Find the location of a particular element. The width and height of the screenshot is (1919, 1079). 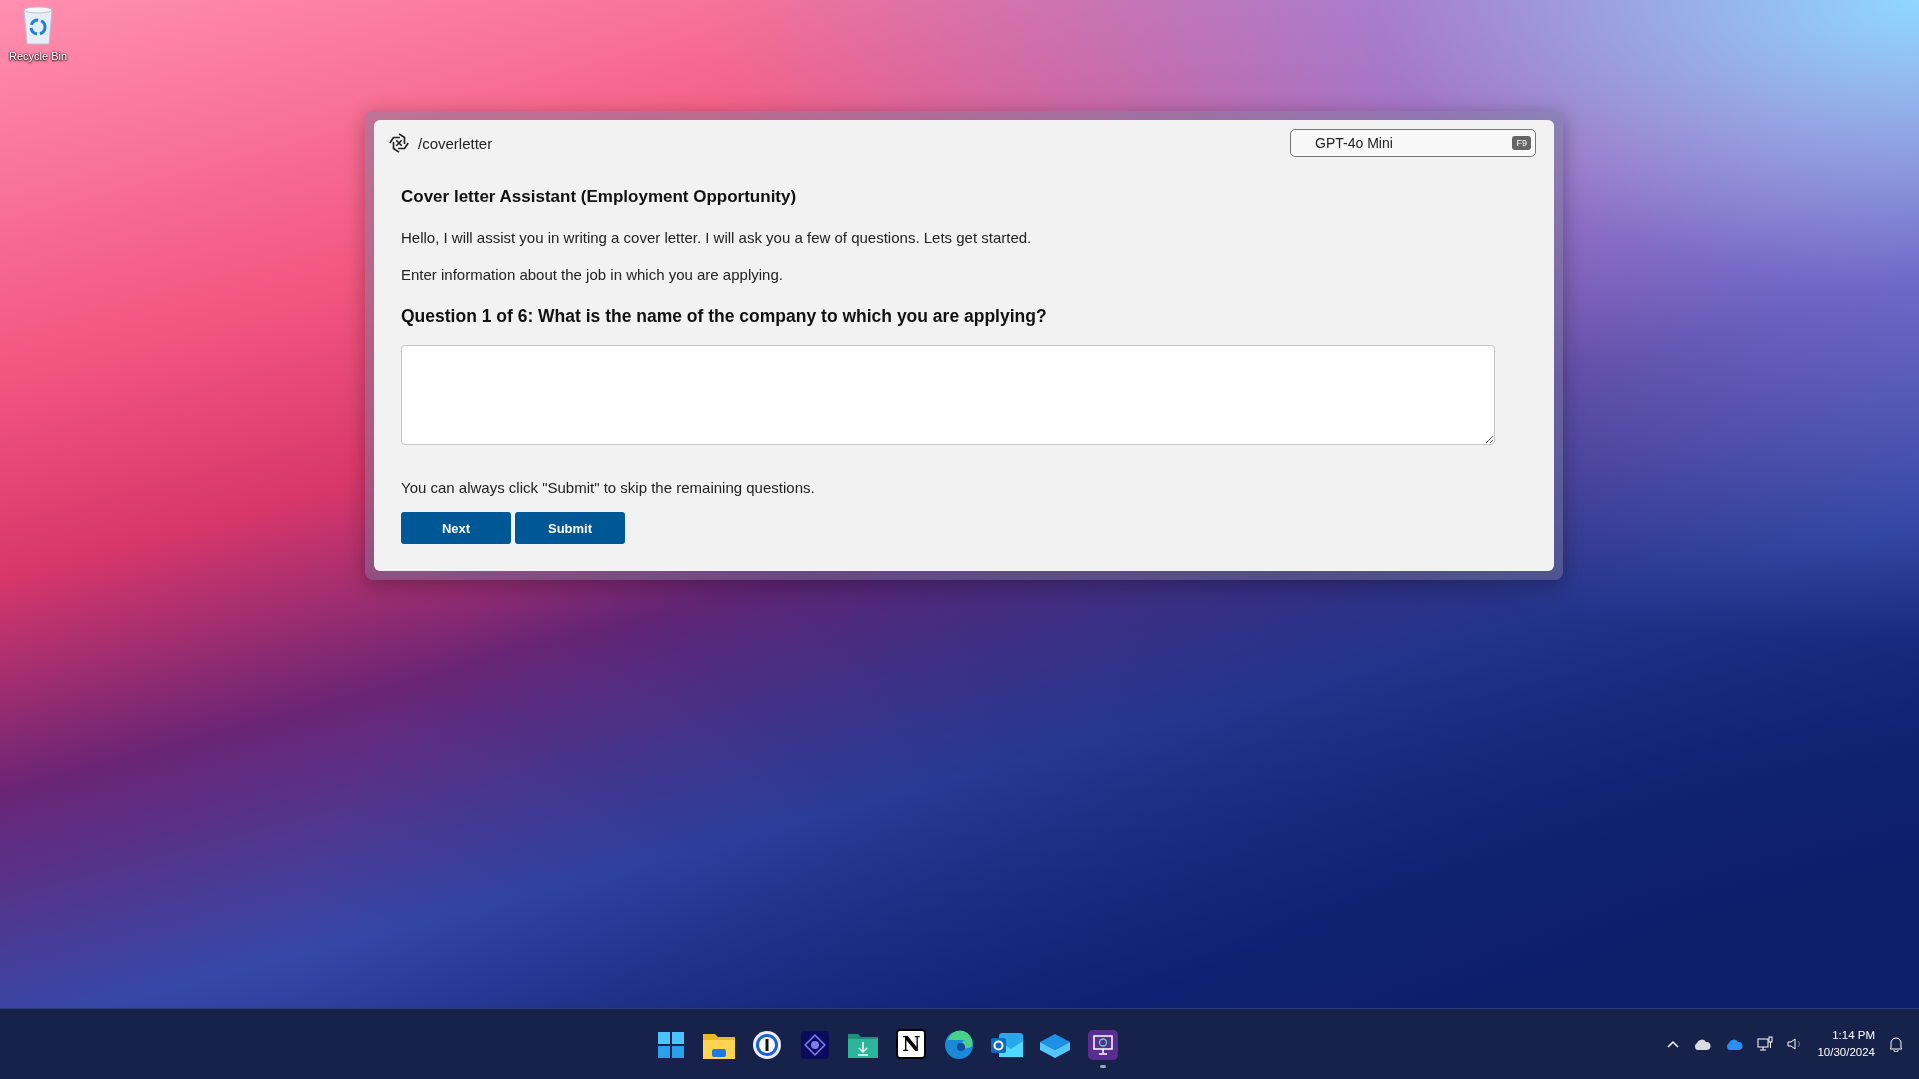

network-icon is located at coordinates (1765, 1044).